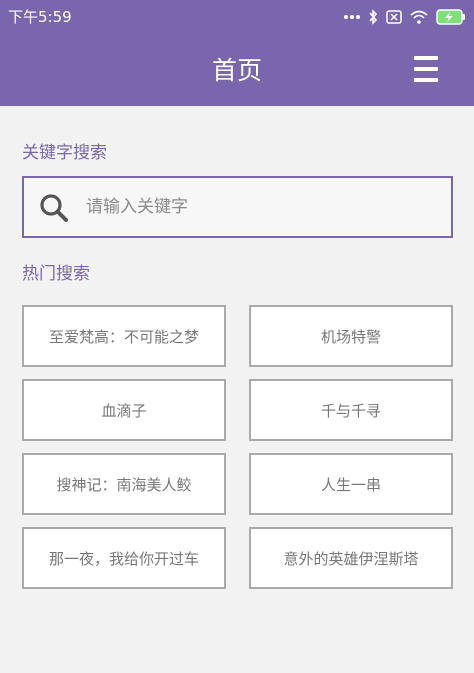 This screenshot has height=673, width=474. I want to click on battery-charging-icon, so click(451, 17).